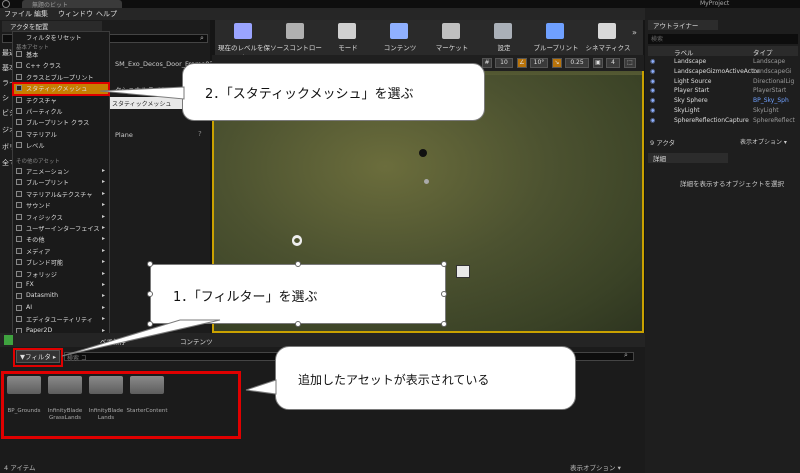 This screenshot has height=473, width=800. Describe the element at coordinates (504, 63) in the screenshot. I see `grid-snap-value: 10` at that location.